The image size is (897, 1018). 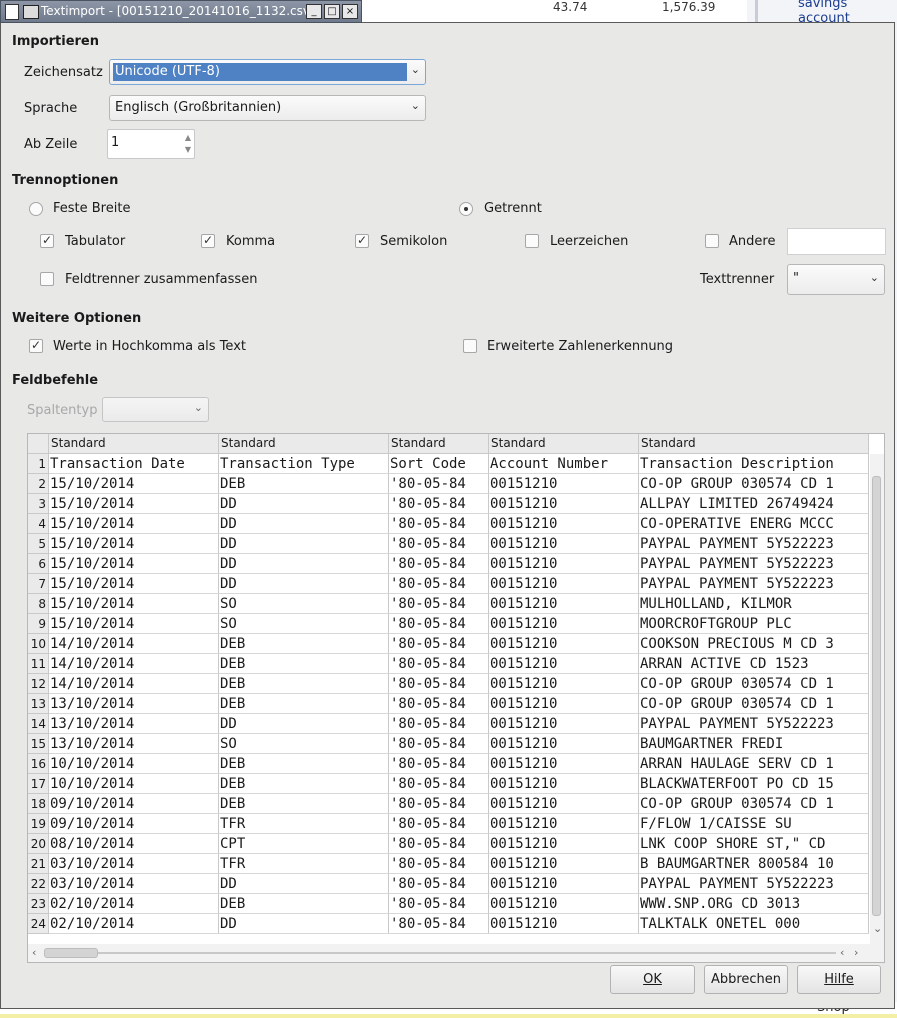 I want to click on text-delimiter-combo: " ⌄, so click(x=836, y=279).